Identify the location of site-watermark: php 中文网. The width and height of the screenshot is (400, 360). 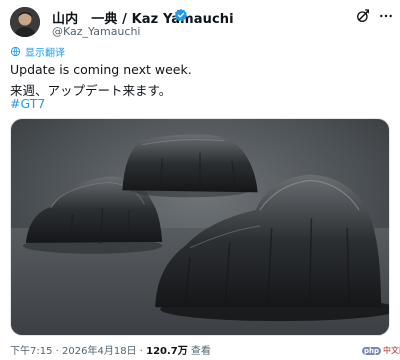
(381, 350).